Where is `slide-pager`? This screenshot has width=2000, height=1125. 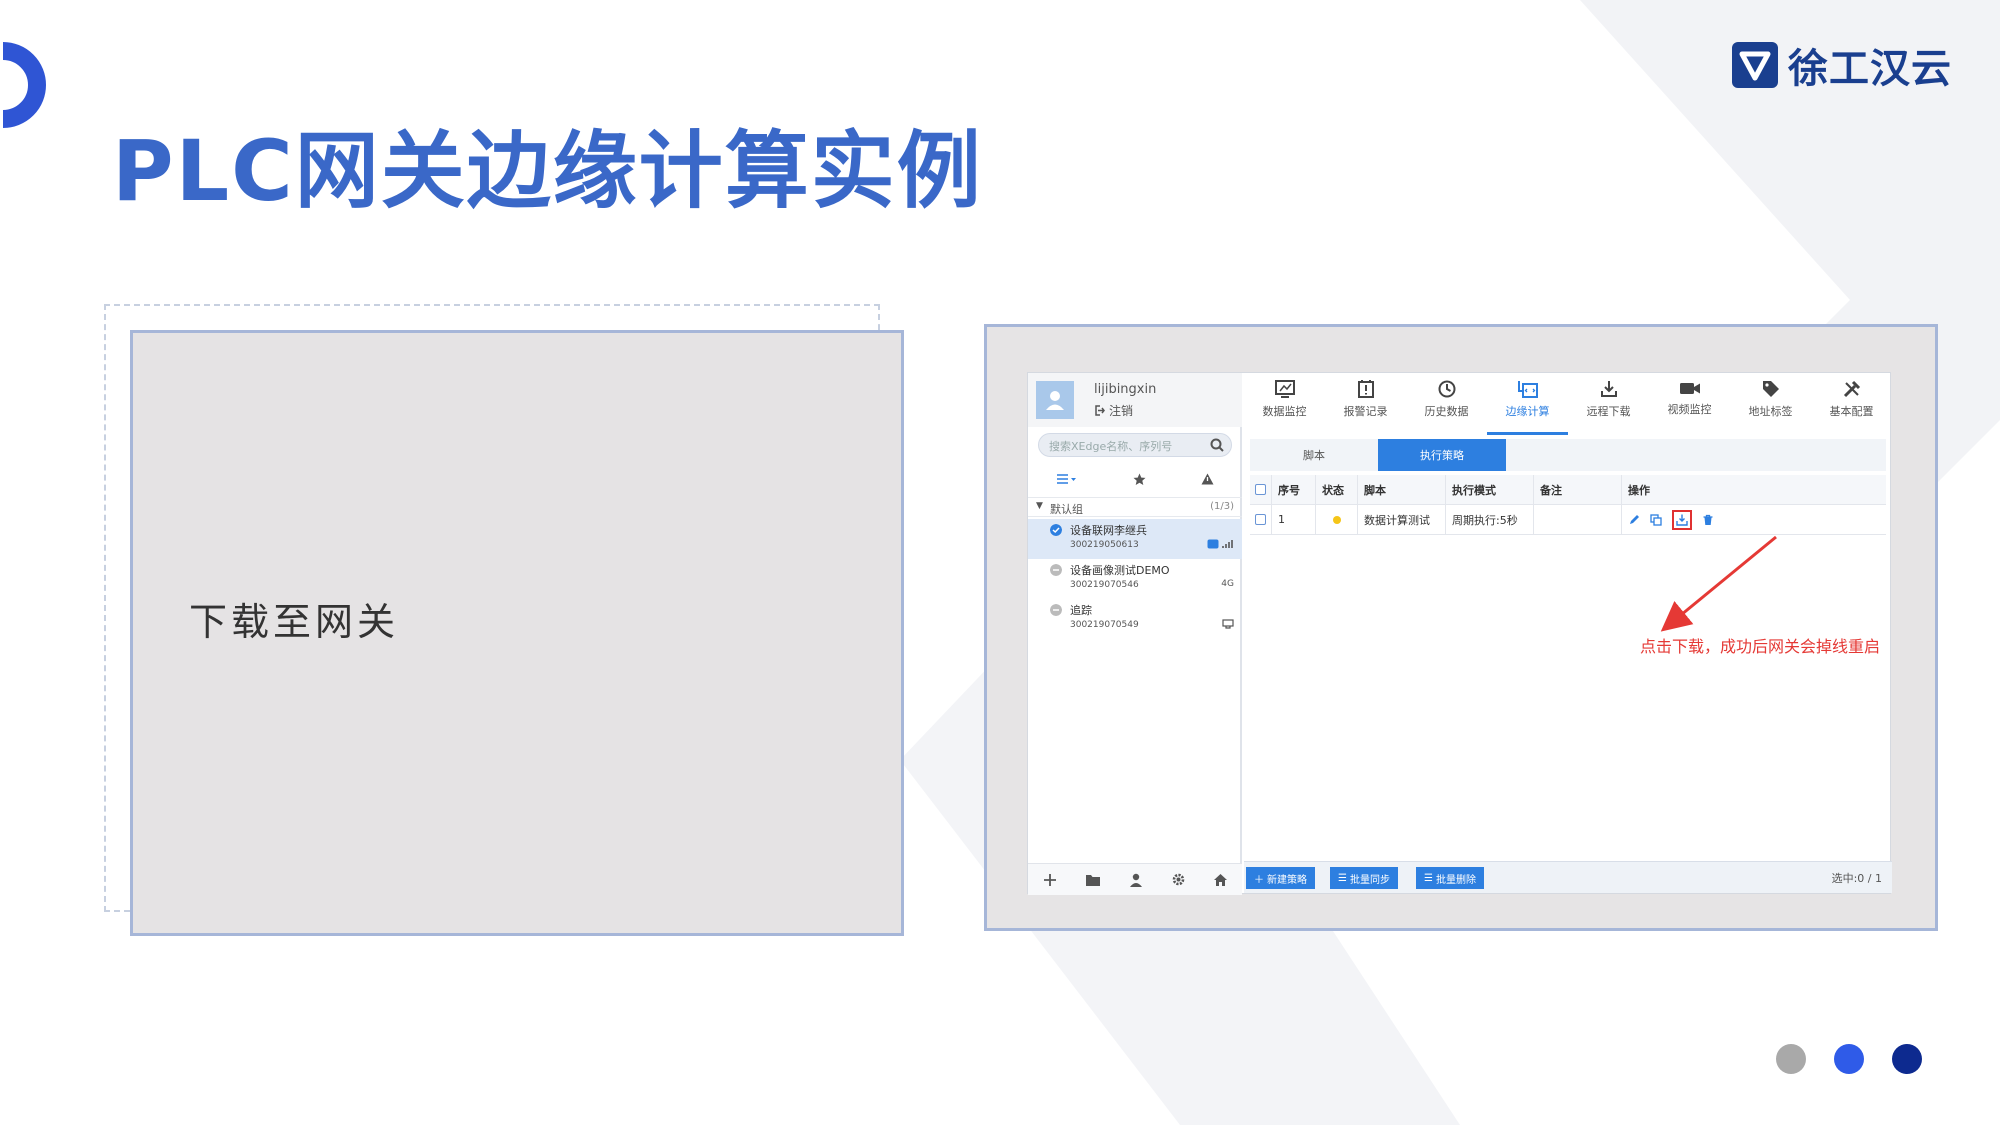
slide-pager is located at coordinates (1849, 1059).